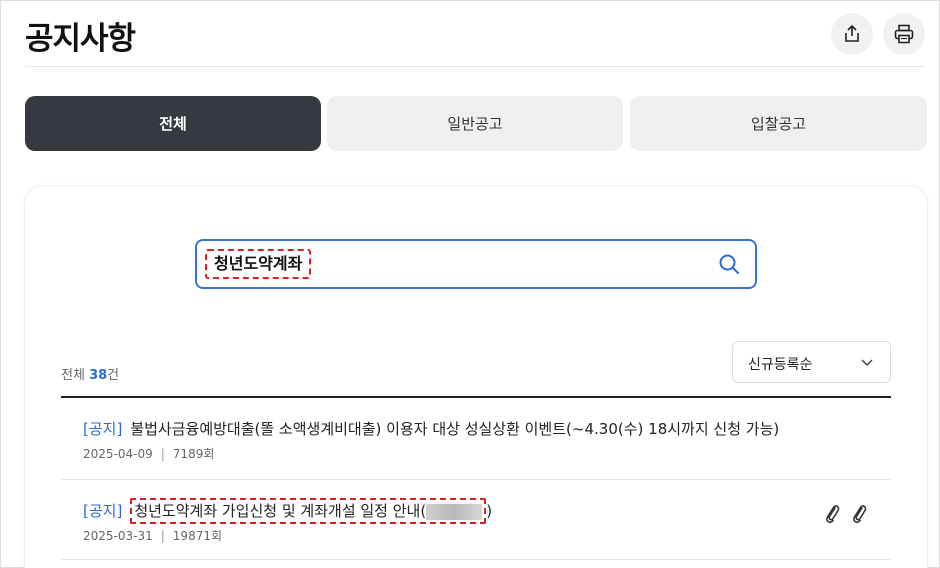 This screenshot has width=940, height=568. I want to click on notice-meta: 2025-03-31 | 19871회, so click(153, 536).